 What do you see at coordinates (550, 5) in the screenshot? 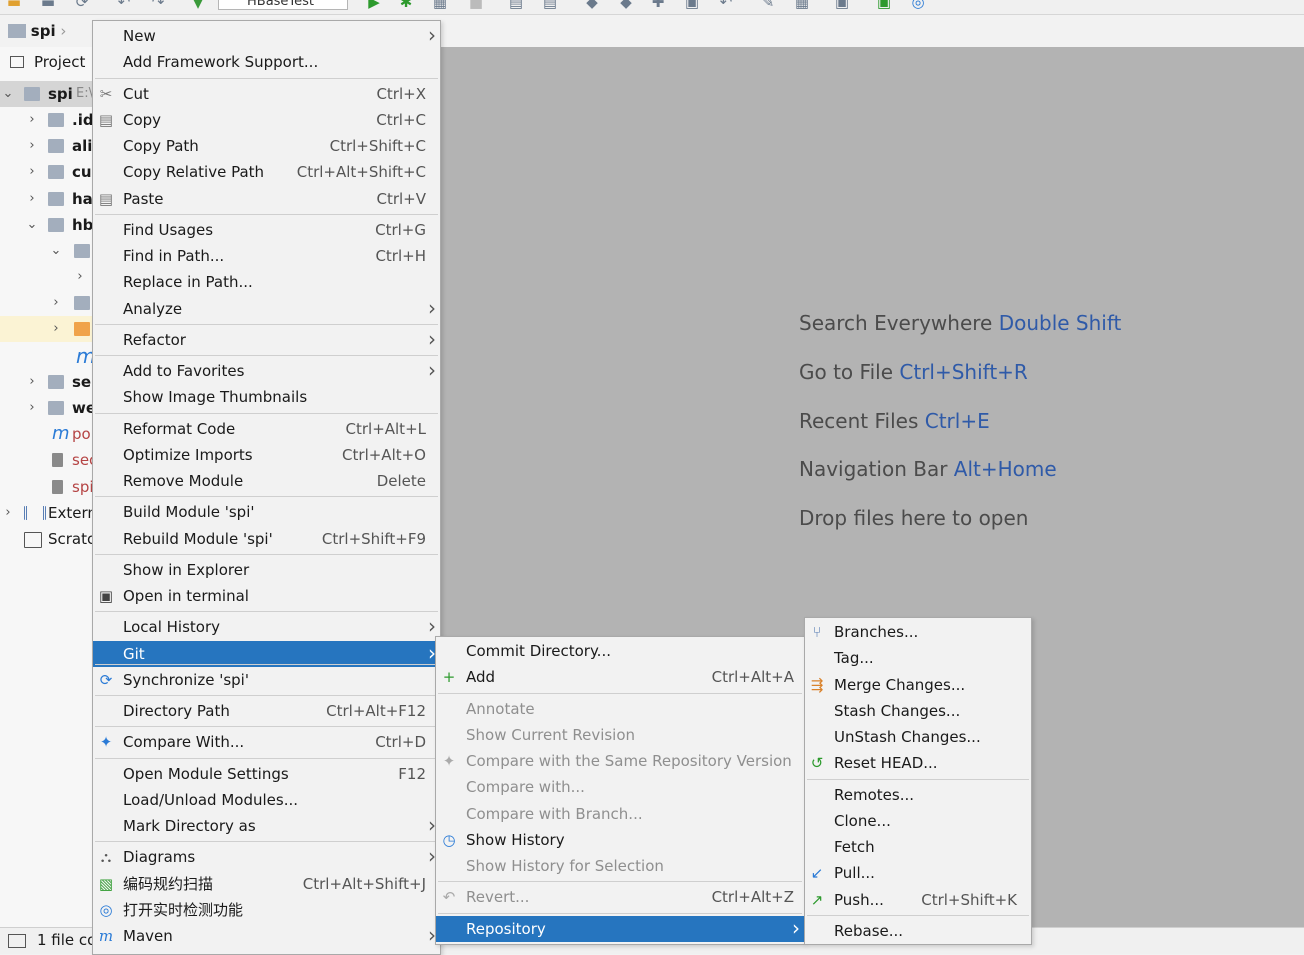
I see `vcs-commit-icon: ▤` at bounding box center [550, 5].